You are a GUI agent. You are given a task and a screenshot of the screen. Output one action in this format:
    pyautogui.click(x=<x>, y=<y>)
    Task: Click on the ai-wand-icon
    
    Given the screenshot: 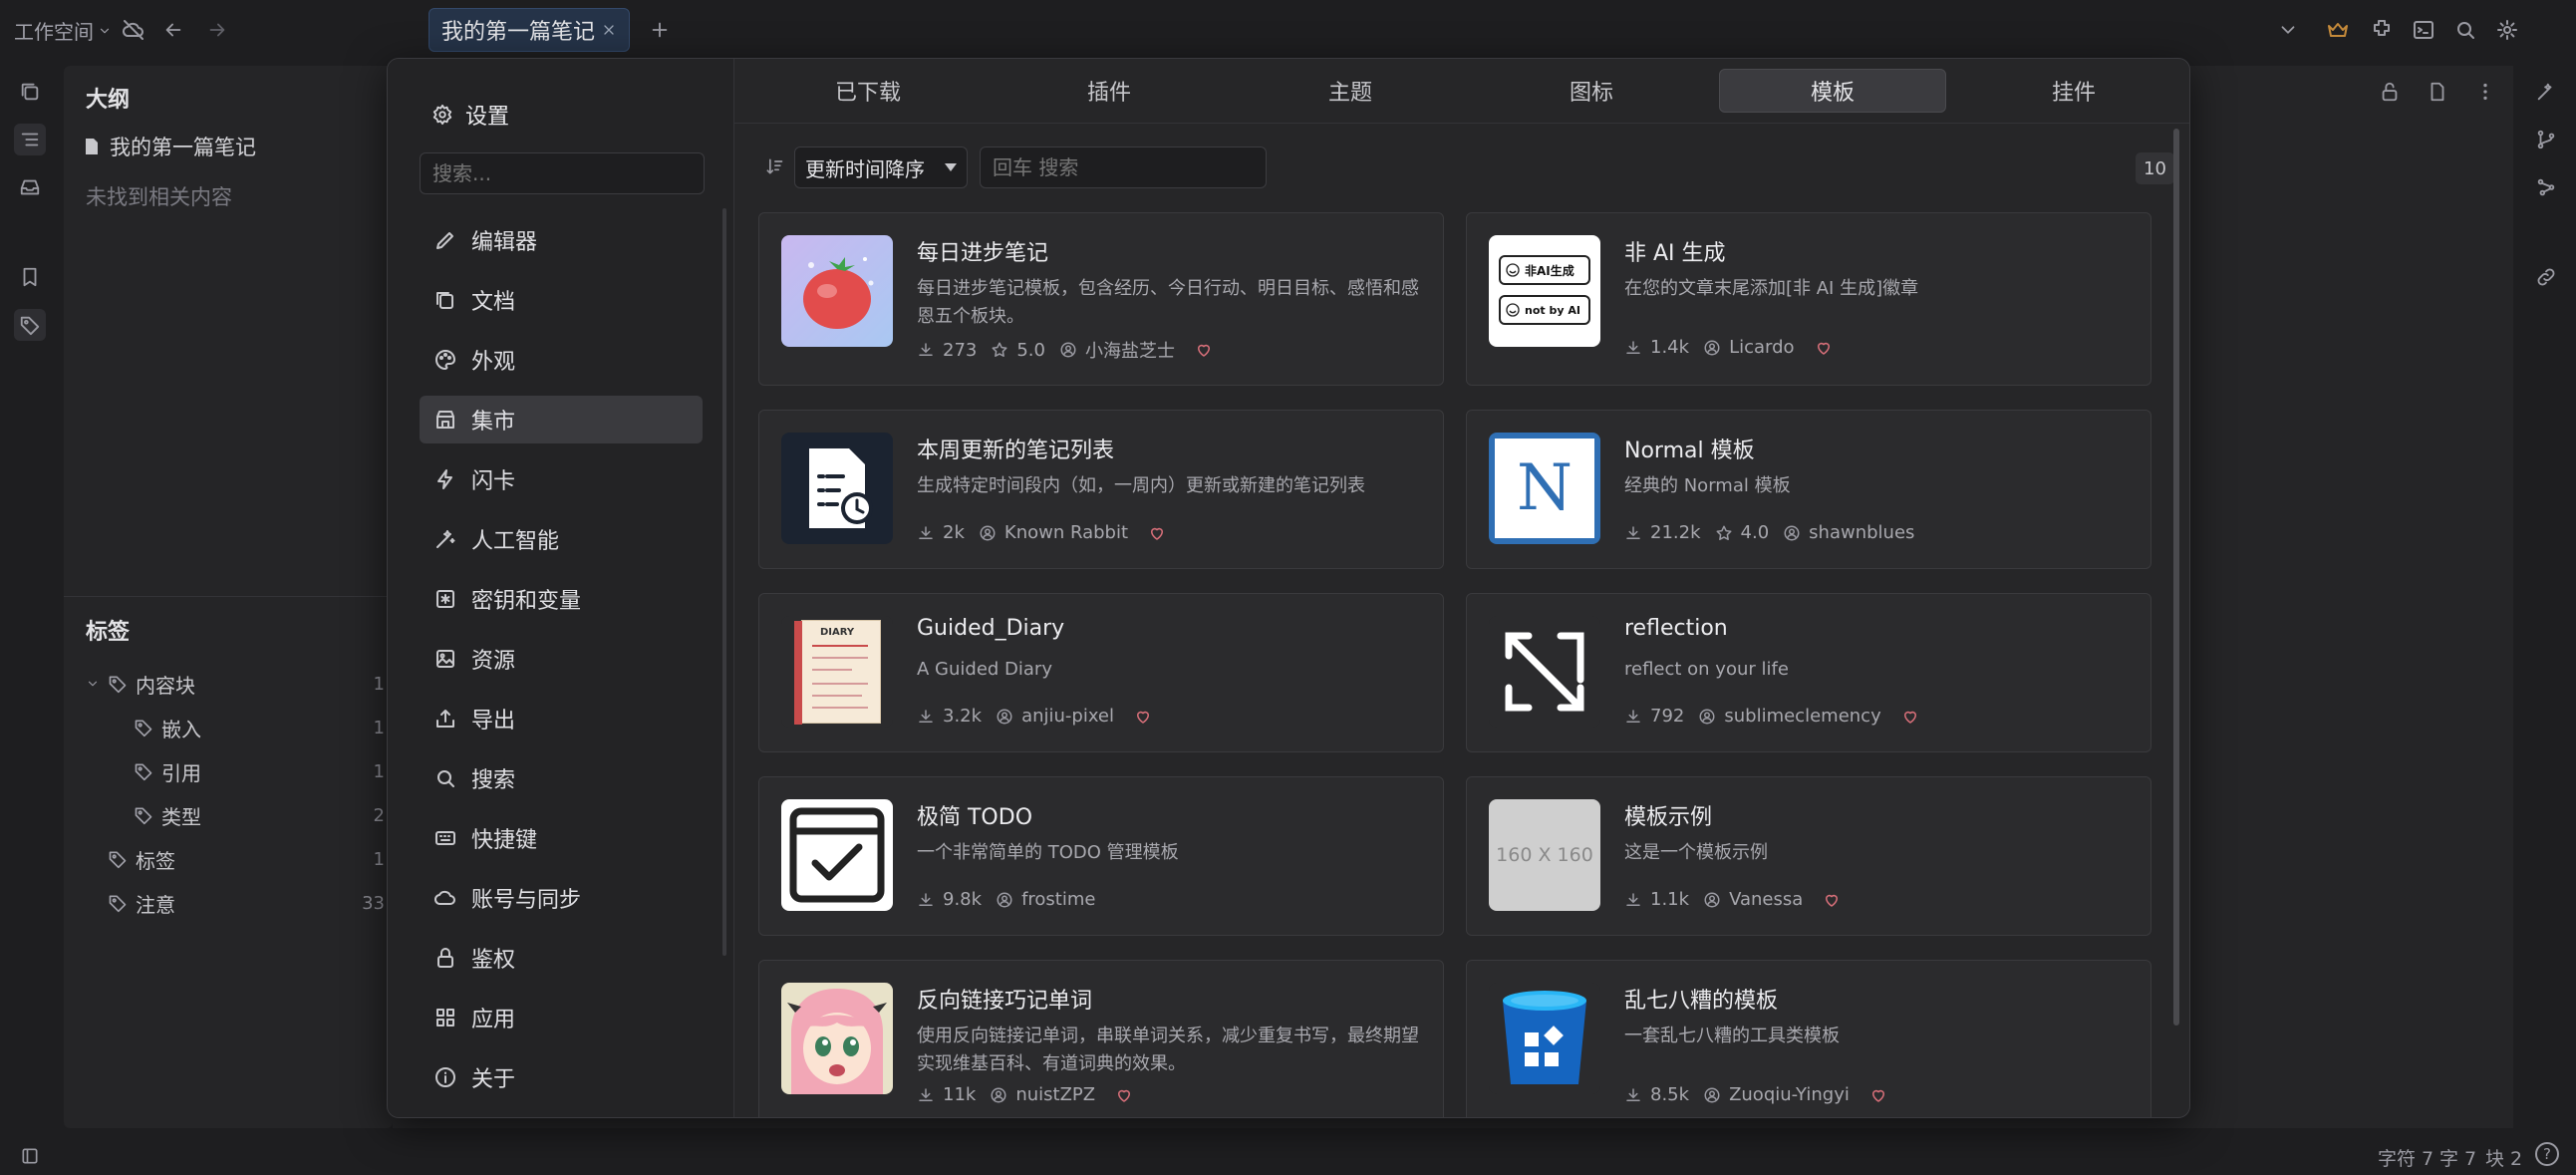 What is the action you would take?
    pyautogui.click(x=2546, y=92)
    